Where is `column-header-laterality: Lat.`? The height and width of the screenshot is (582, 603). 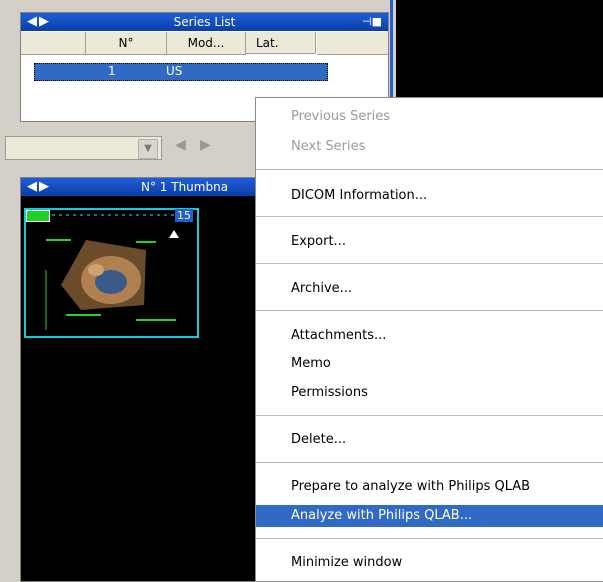
column-header-laterality: Lat. is located at coordinates (281, 43).